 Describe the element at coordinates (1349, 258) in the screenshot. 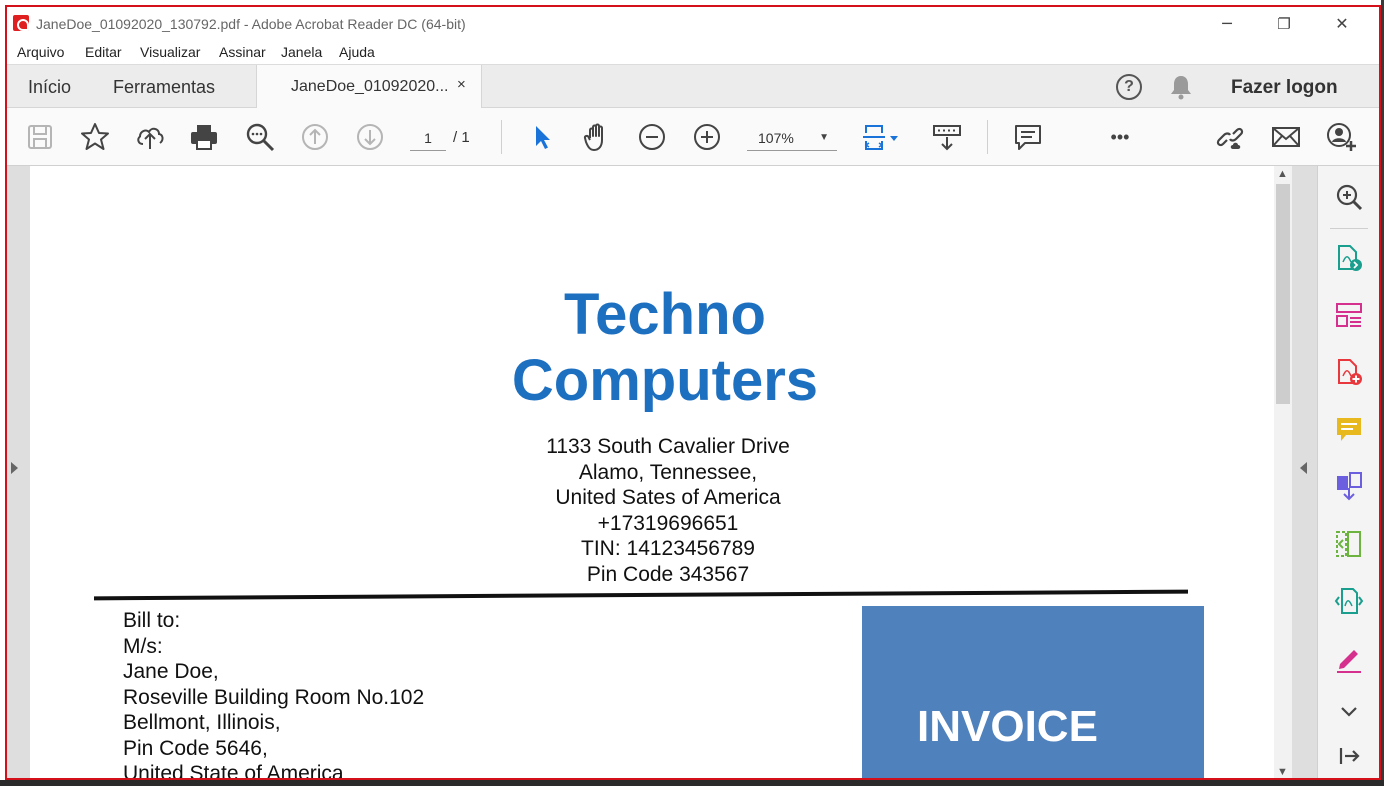

I see `export-pdf-icon` at that location.